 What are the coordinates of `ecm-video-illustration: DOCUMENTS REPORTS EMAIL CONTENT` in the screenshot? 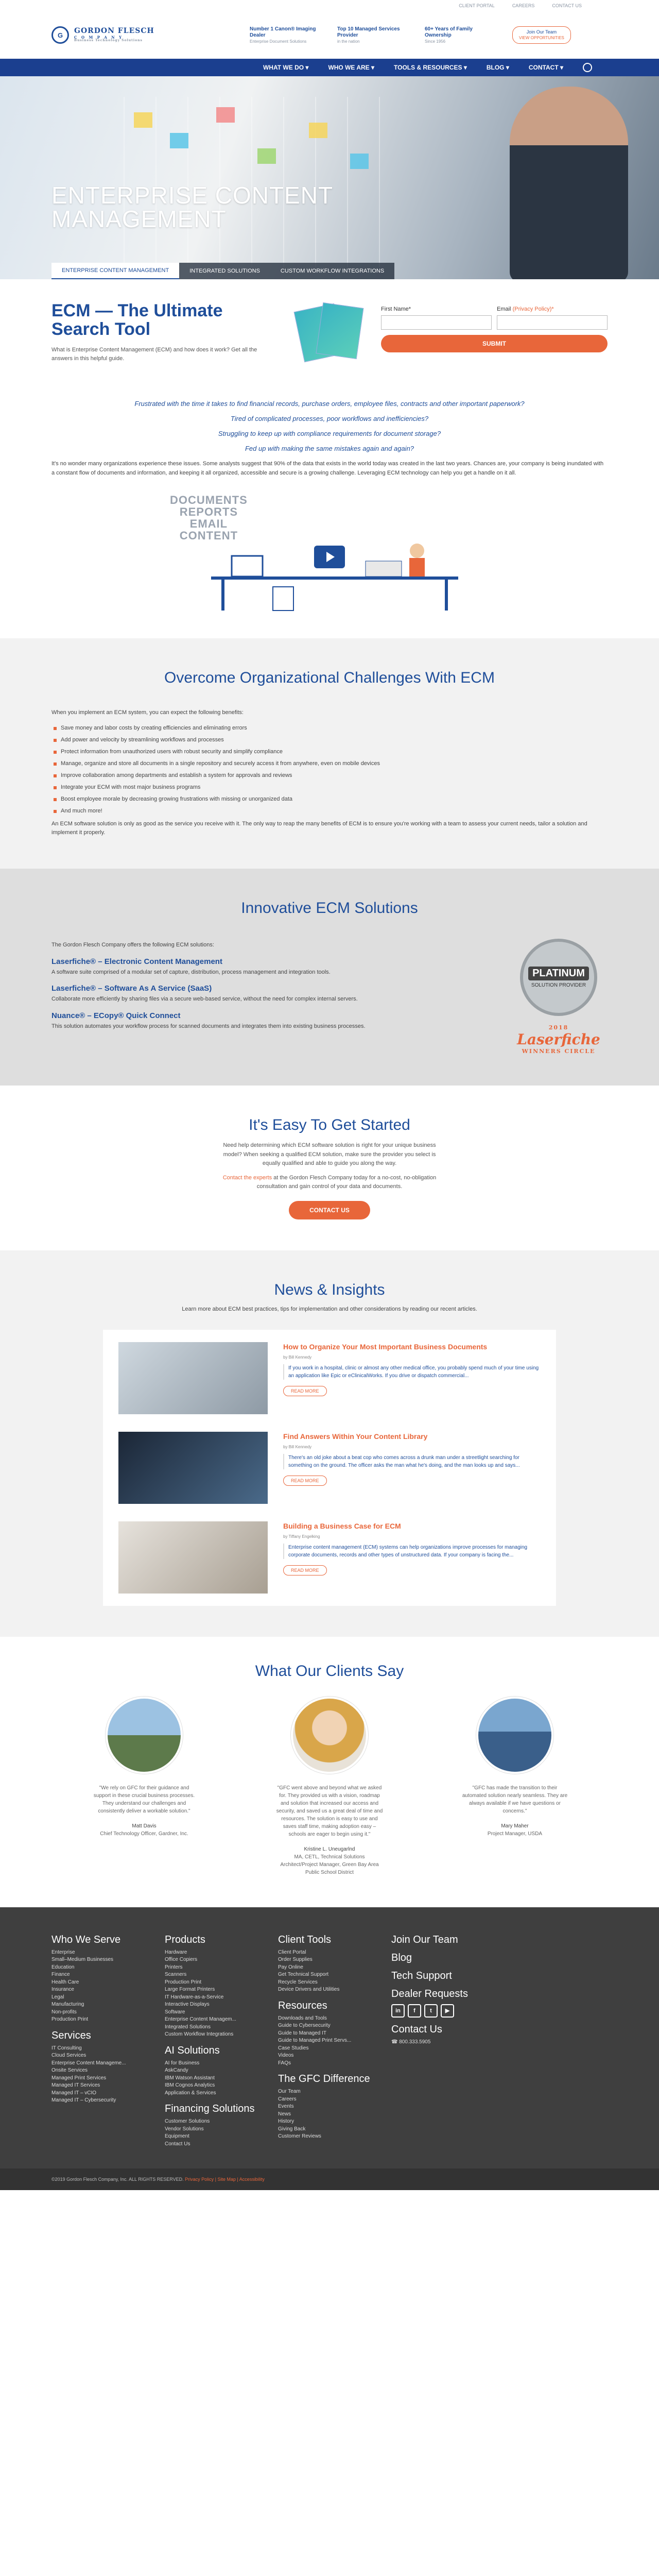 It's located at (329, 556).